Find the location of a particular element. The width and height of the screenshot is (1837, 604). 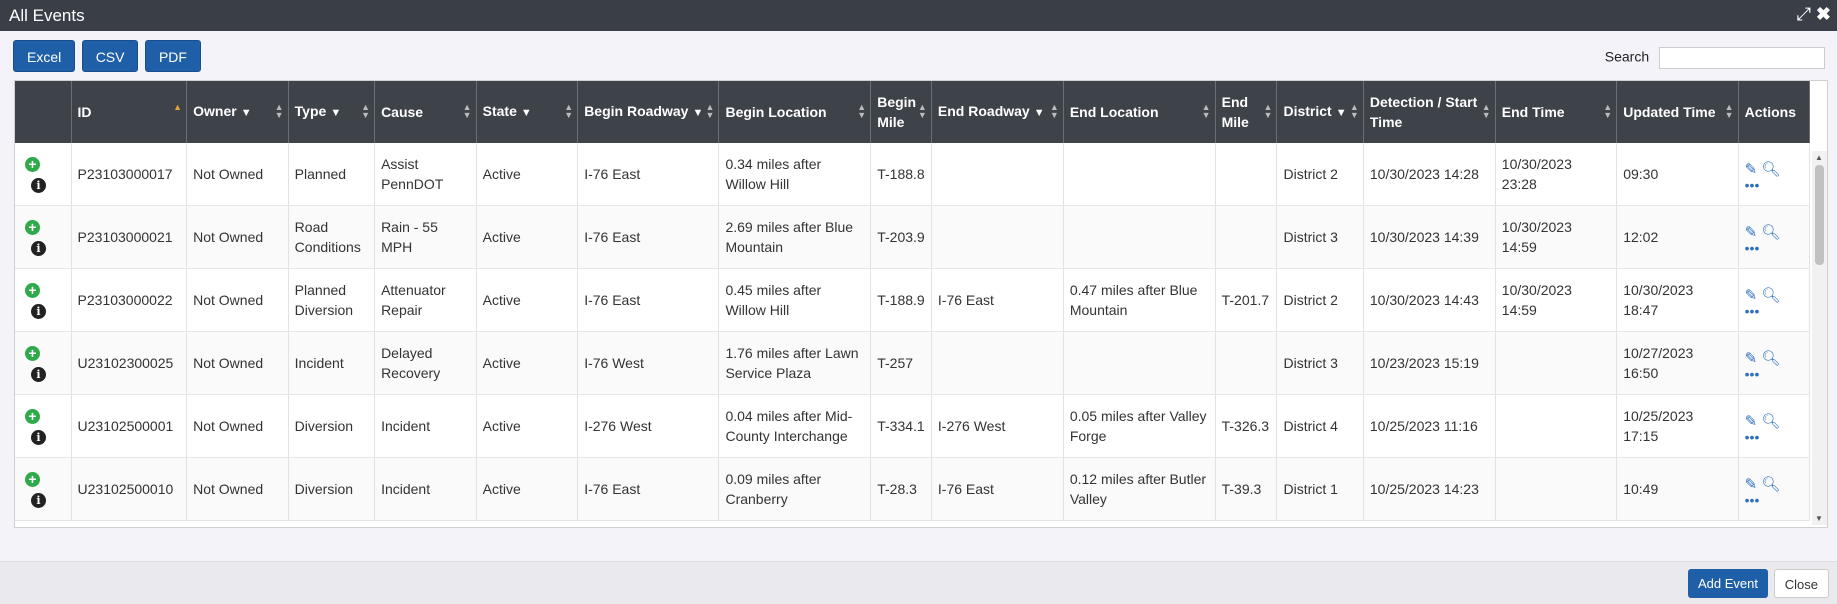

row-actions: ✎ 🔍︎ ••• is located at coordinates (1774, 174).